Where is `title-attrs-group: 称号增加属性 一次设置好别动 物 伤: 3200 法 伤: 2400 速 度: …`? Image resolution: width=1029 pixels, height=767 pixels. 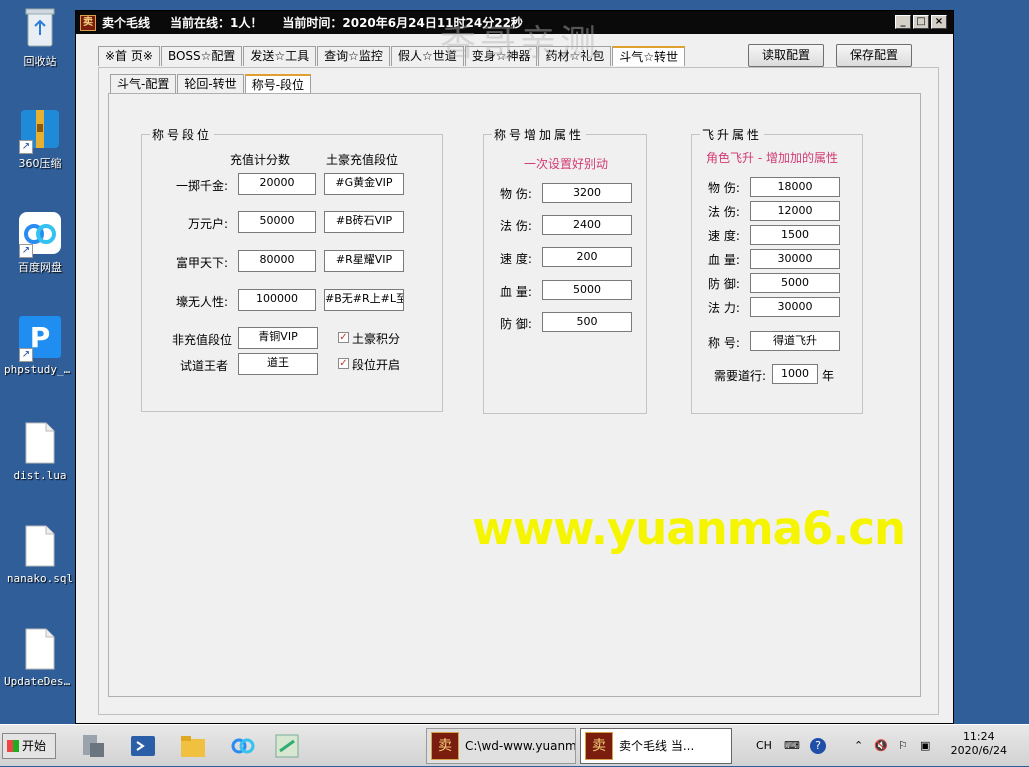 title-attrs-group: 称号增加属性 一次设置好别动 物 伤: 3200 法 伤: 2400 速 度: … is located at coordinates (565, 270).